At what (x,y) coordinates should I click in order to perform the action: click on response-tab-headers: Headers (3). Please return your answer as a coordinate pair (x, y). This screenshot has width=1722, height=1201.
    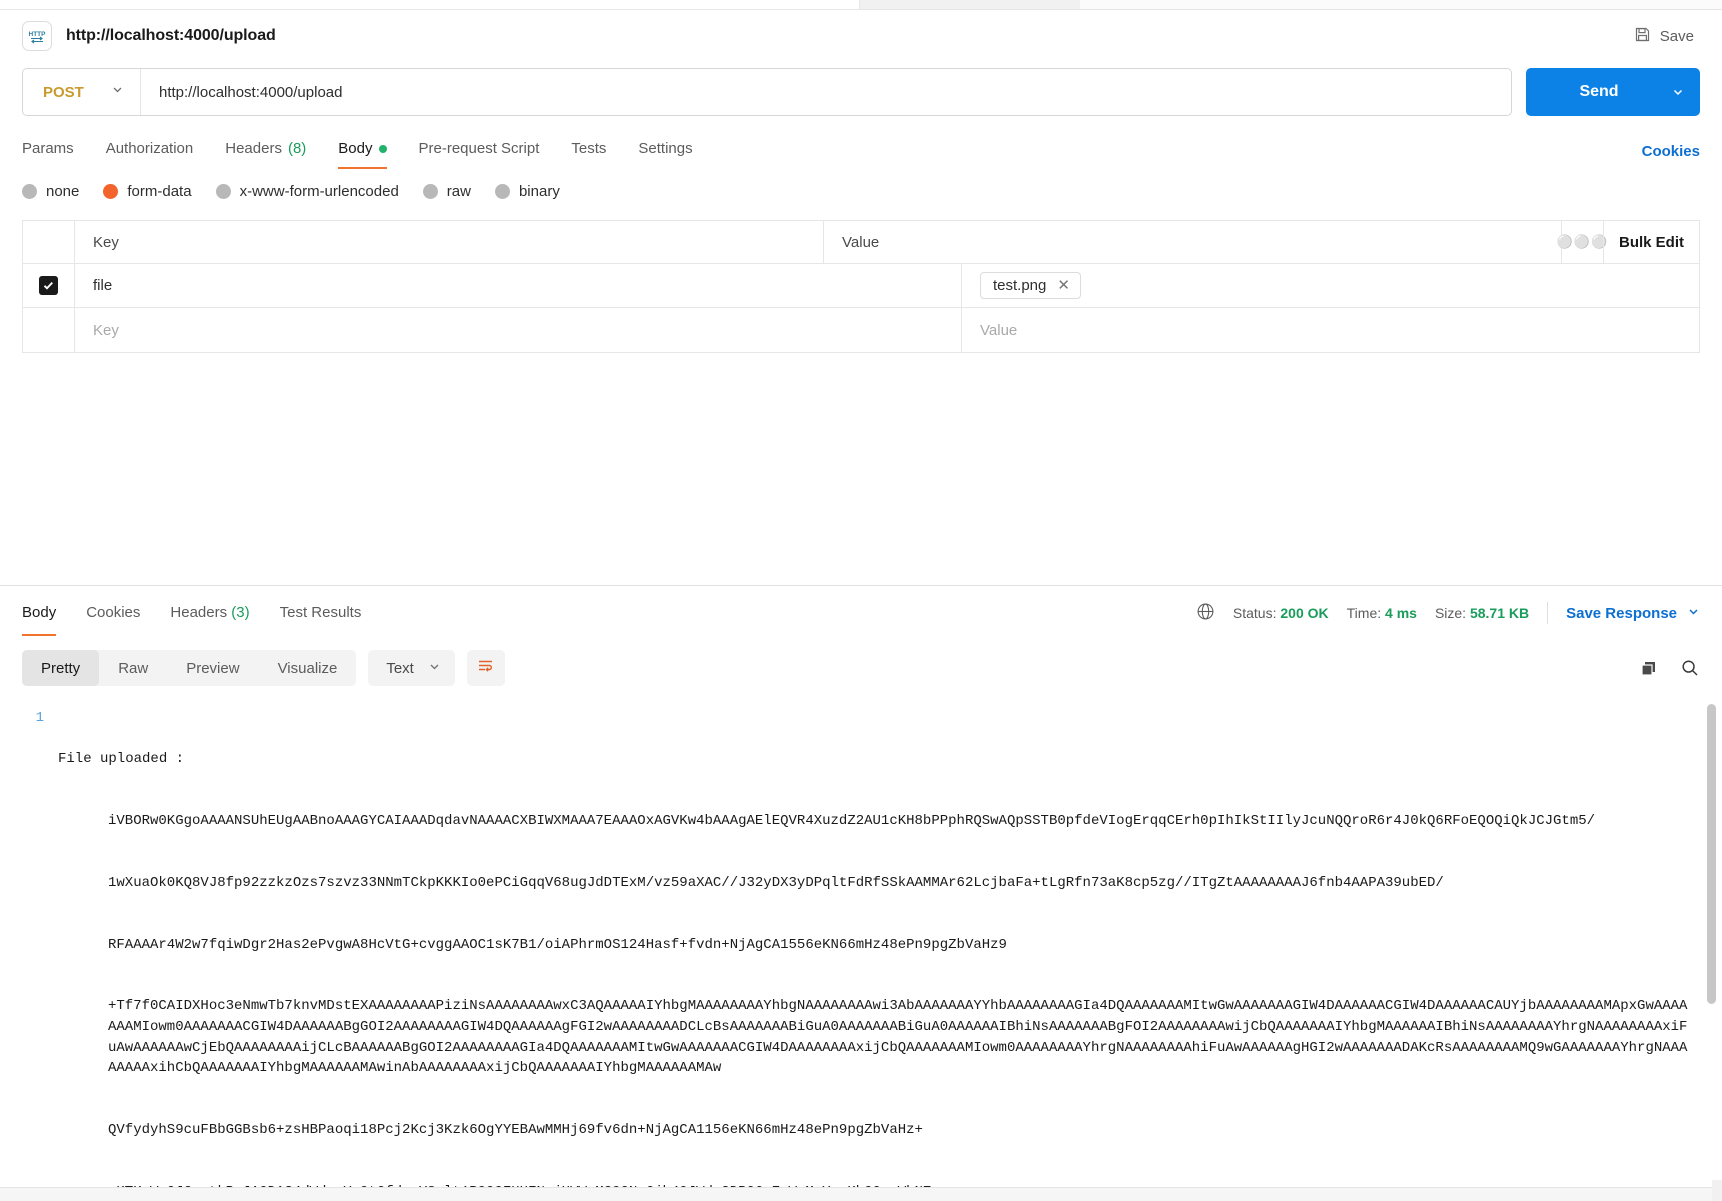
    Looking at the image, I should click on (209, 613).